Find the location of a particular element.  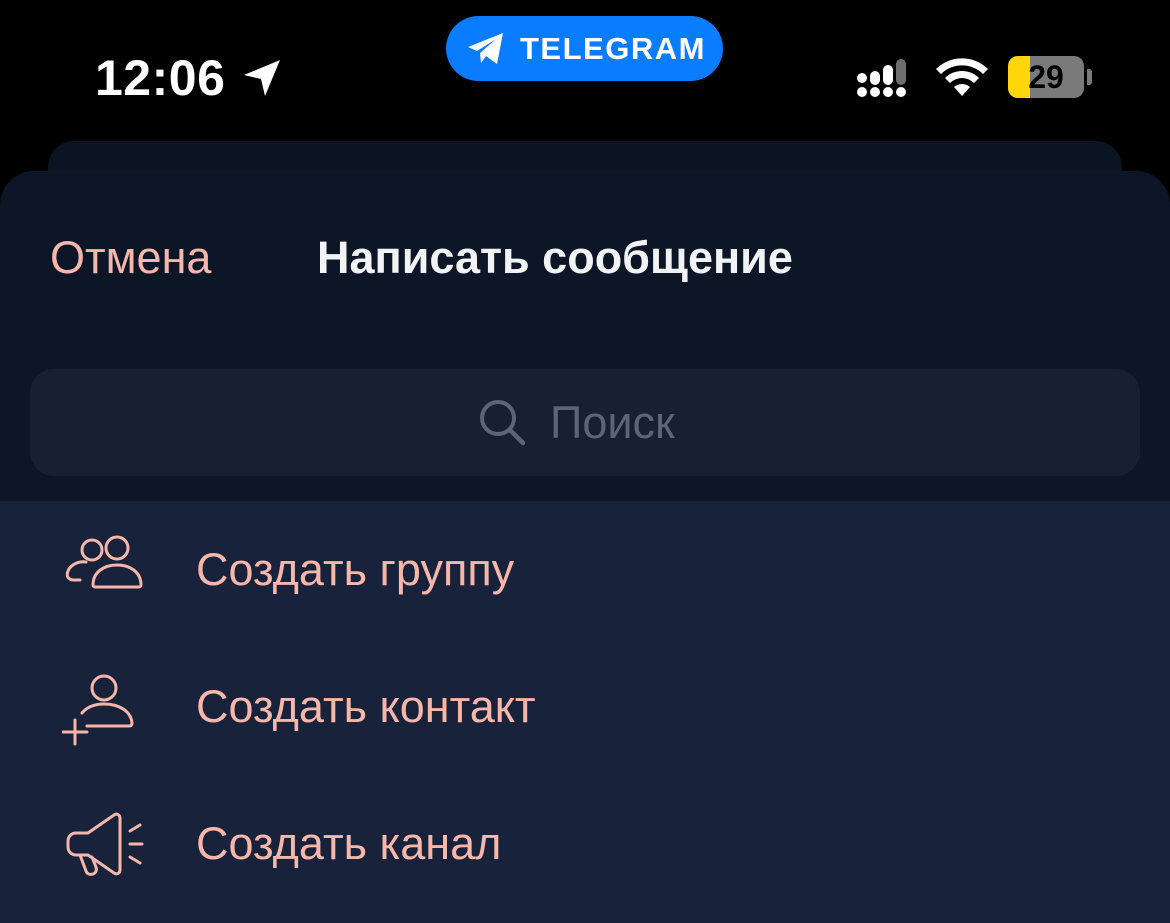

telegram-plane-icon is located at coordinates (485, 48).